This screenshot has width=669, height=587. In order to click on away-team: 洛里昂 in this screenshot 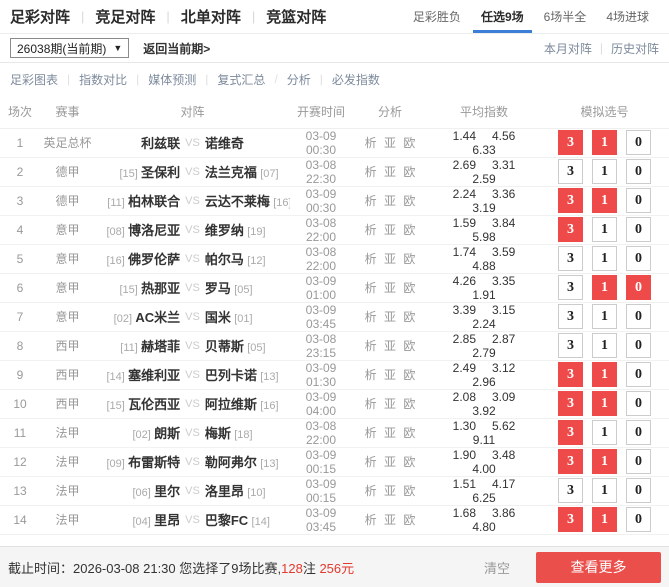, I will do `click(224, 491)`.